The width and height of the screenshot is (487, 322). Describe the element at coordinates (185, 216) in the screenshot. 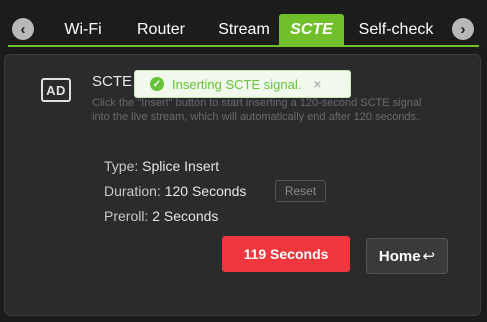

I see `preroll-value: 2 Seconds` at that location.